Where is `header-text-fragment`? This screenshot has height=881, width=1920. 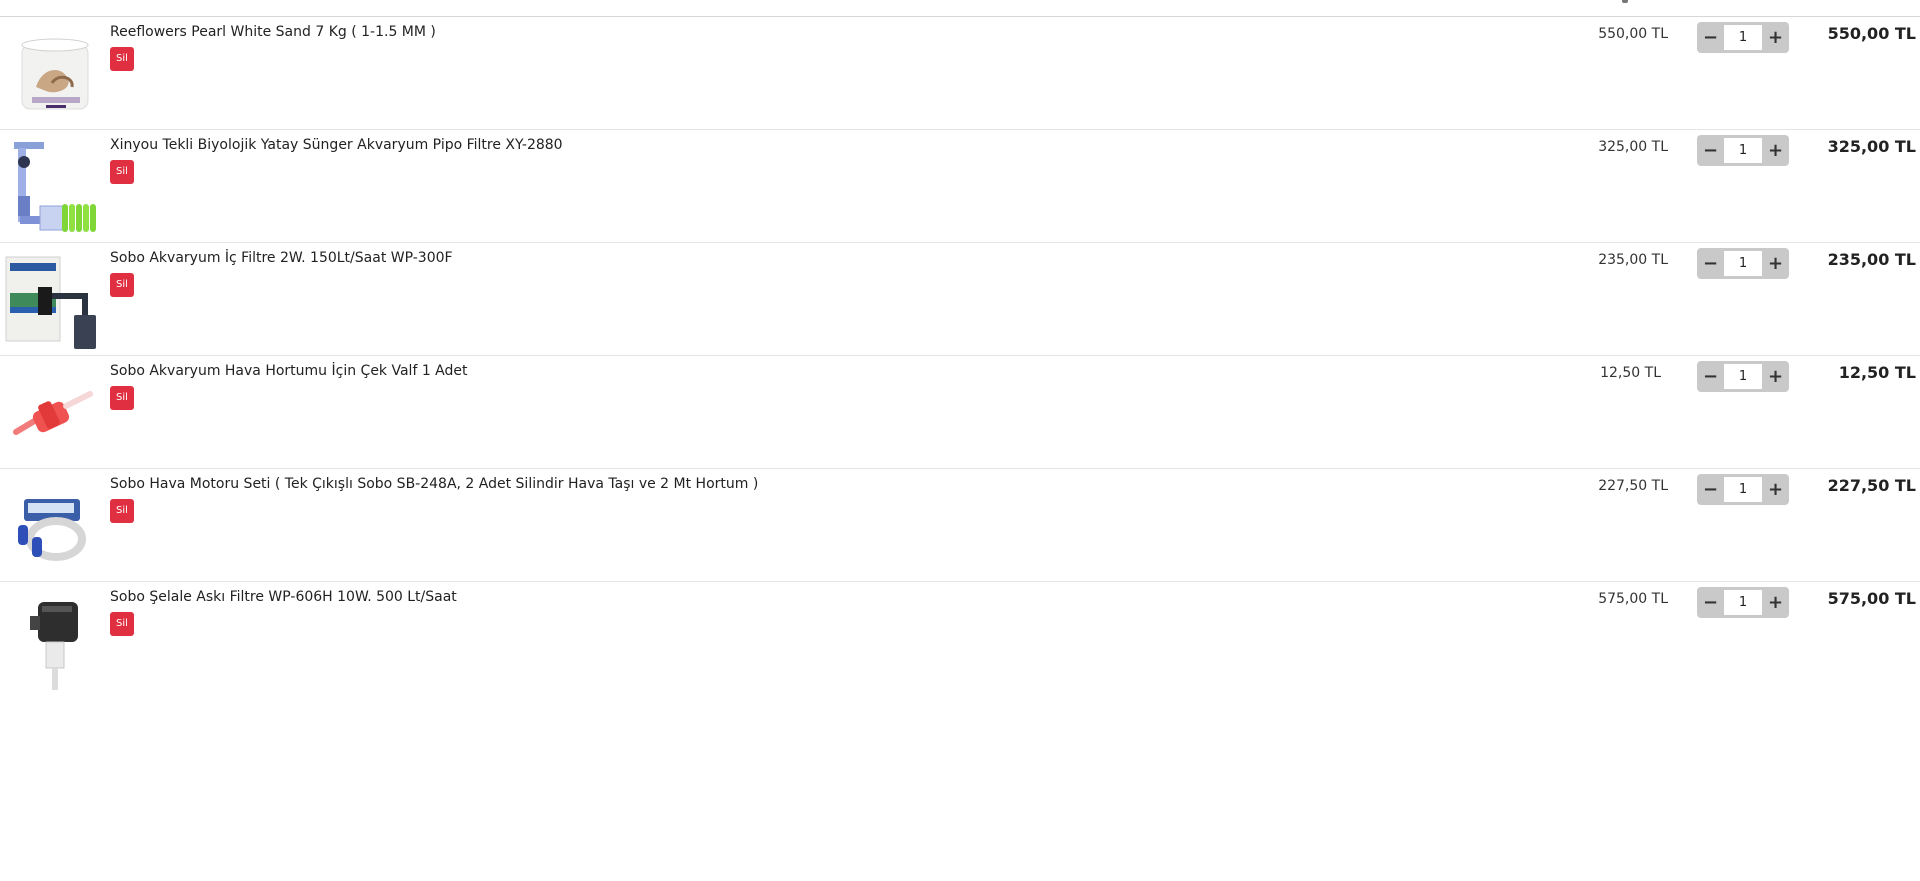 header-text-fragment is located at coordinates (1625, 1).